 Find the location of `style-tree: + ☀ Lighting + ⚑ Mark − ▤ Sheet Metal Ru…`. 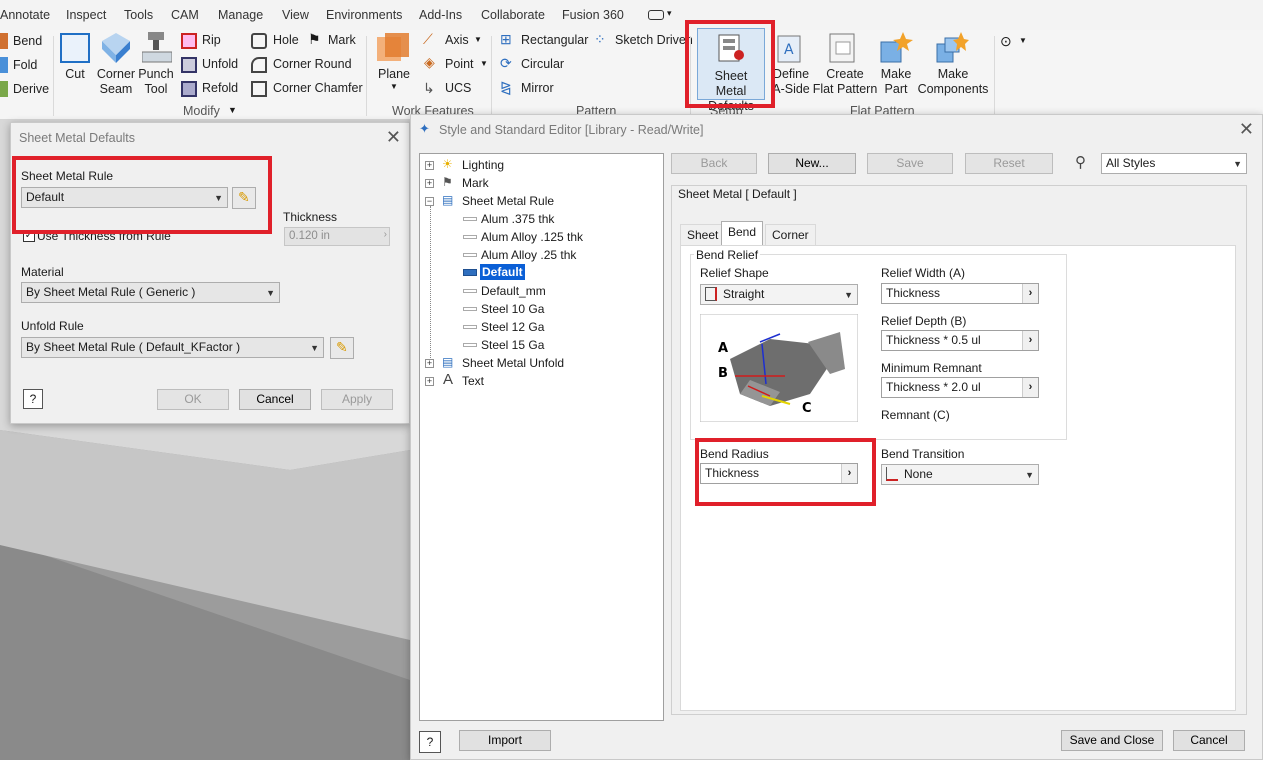

style-tree: + ☀ Lighting + ⚑ Mark − ▤ Sheet Metal Ru… is located at coordinates (541, 437).